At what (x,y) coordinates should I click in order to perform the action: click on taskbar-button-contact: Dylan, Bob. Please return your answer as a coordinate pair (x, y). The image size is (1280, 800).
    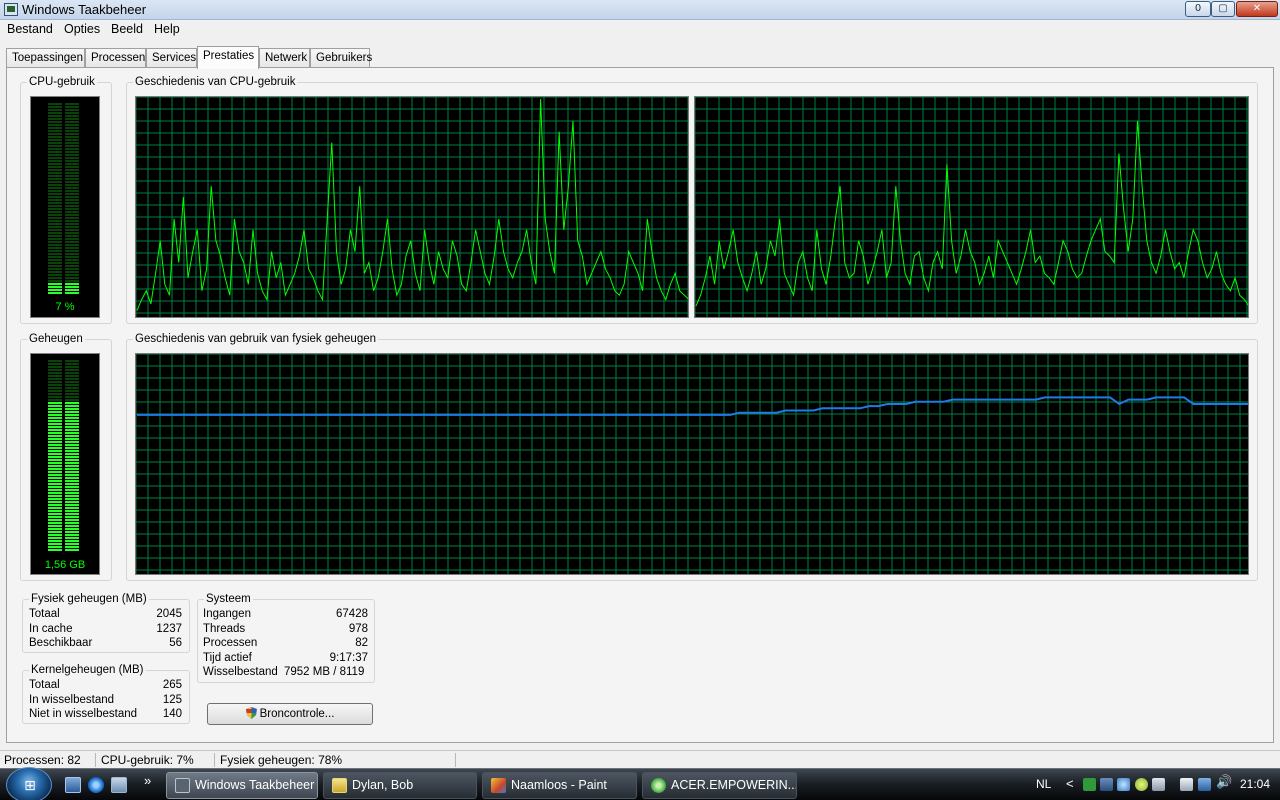
    Looking at the image, I should click on (400, 785).